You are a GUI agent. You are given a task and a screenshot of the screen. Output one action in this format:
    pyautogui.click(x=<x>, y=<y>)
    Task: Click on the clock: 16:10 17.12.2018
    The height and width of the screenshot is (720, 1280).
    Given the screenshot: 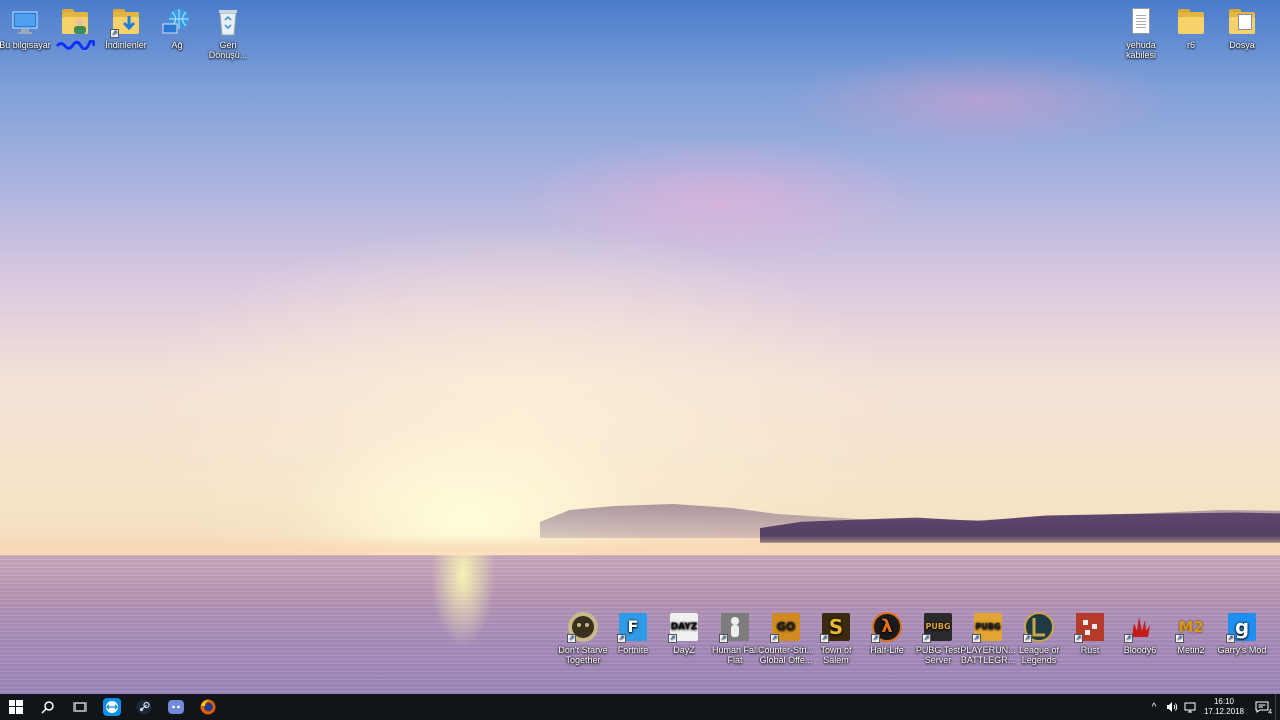 What is the action you would take?
    pyautogui.click(x=1224, y=707)
    